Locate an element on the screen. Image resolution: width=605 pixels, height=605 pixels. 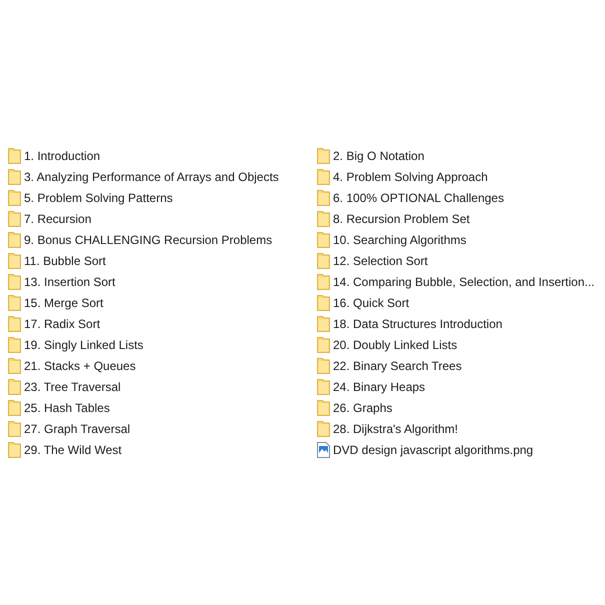
folder-item: 25. Hash Tables is located at coordinates (59, 408).